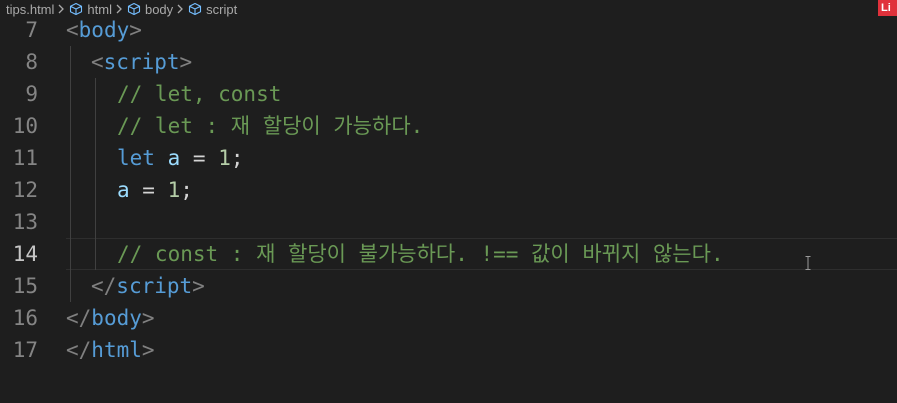 The image size is (897, 403). I want to click on line-content: // const : 재 할당이 불가능하다. !== 값이 바뀌지 않는다., so click(420, 254).